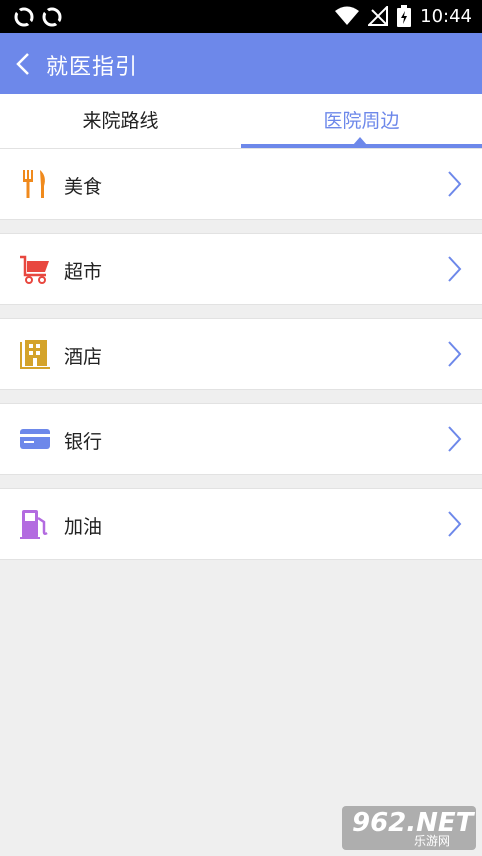  I want to click on tab-route: 来院路线, so click(120, 121).